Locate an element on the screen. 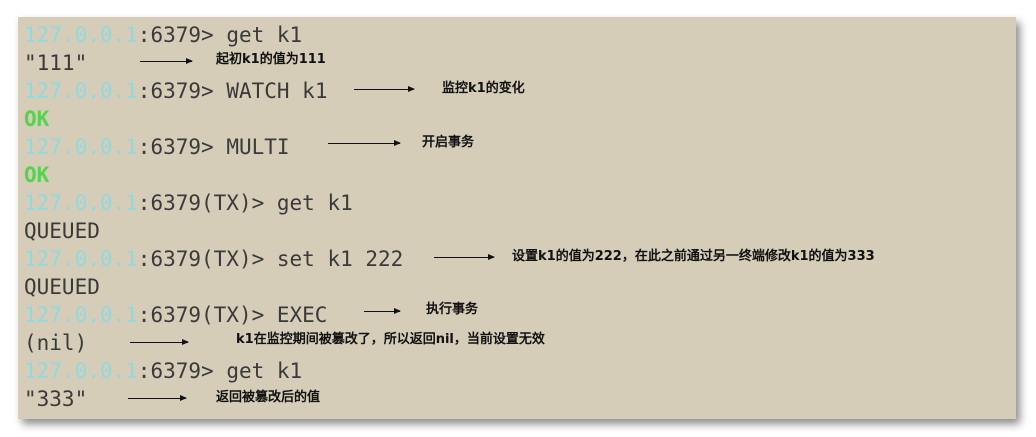 The width and height of the screenshot is (1036, 437). annotation-note: k1在监控期间被篡改了，所以返回nil，当前设置无效 is located at coordinates (390, 339).